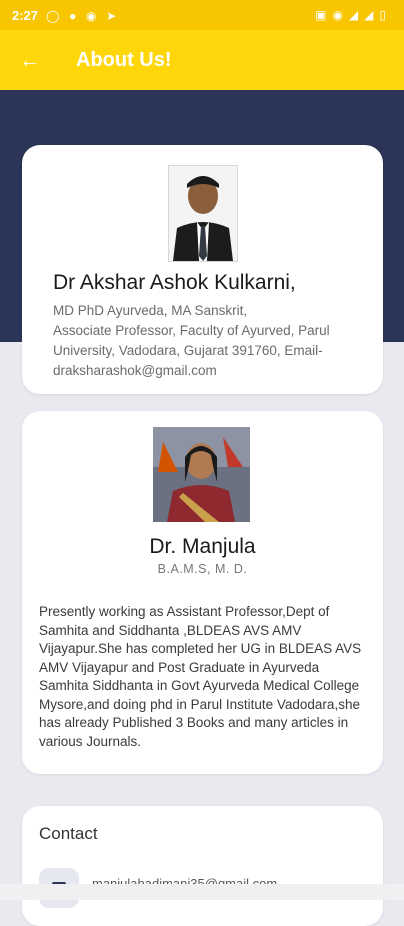 This screenshot has height=926, width=404. I want to click on volte-icon: ▣, so click(321, 15).